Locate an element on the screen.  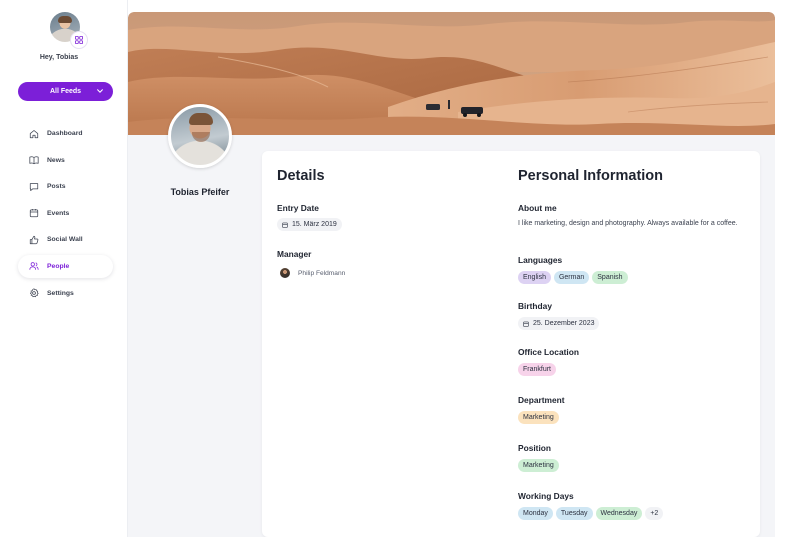
working-day-badge: Wednesday is located at coordinates (619, 513).